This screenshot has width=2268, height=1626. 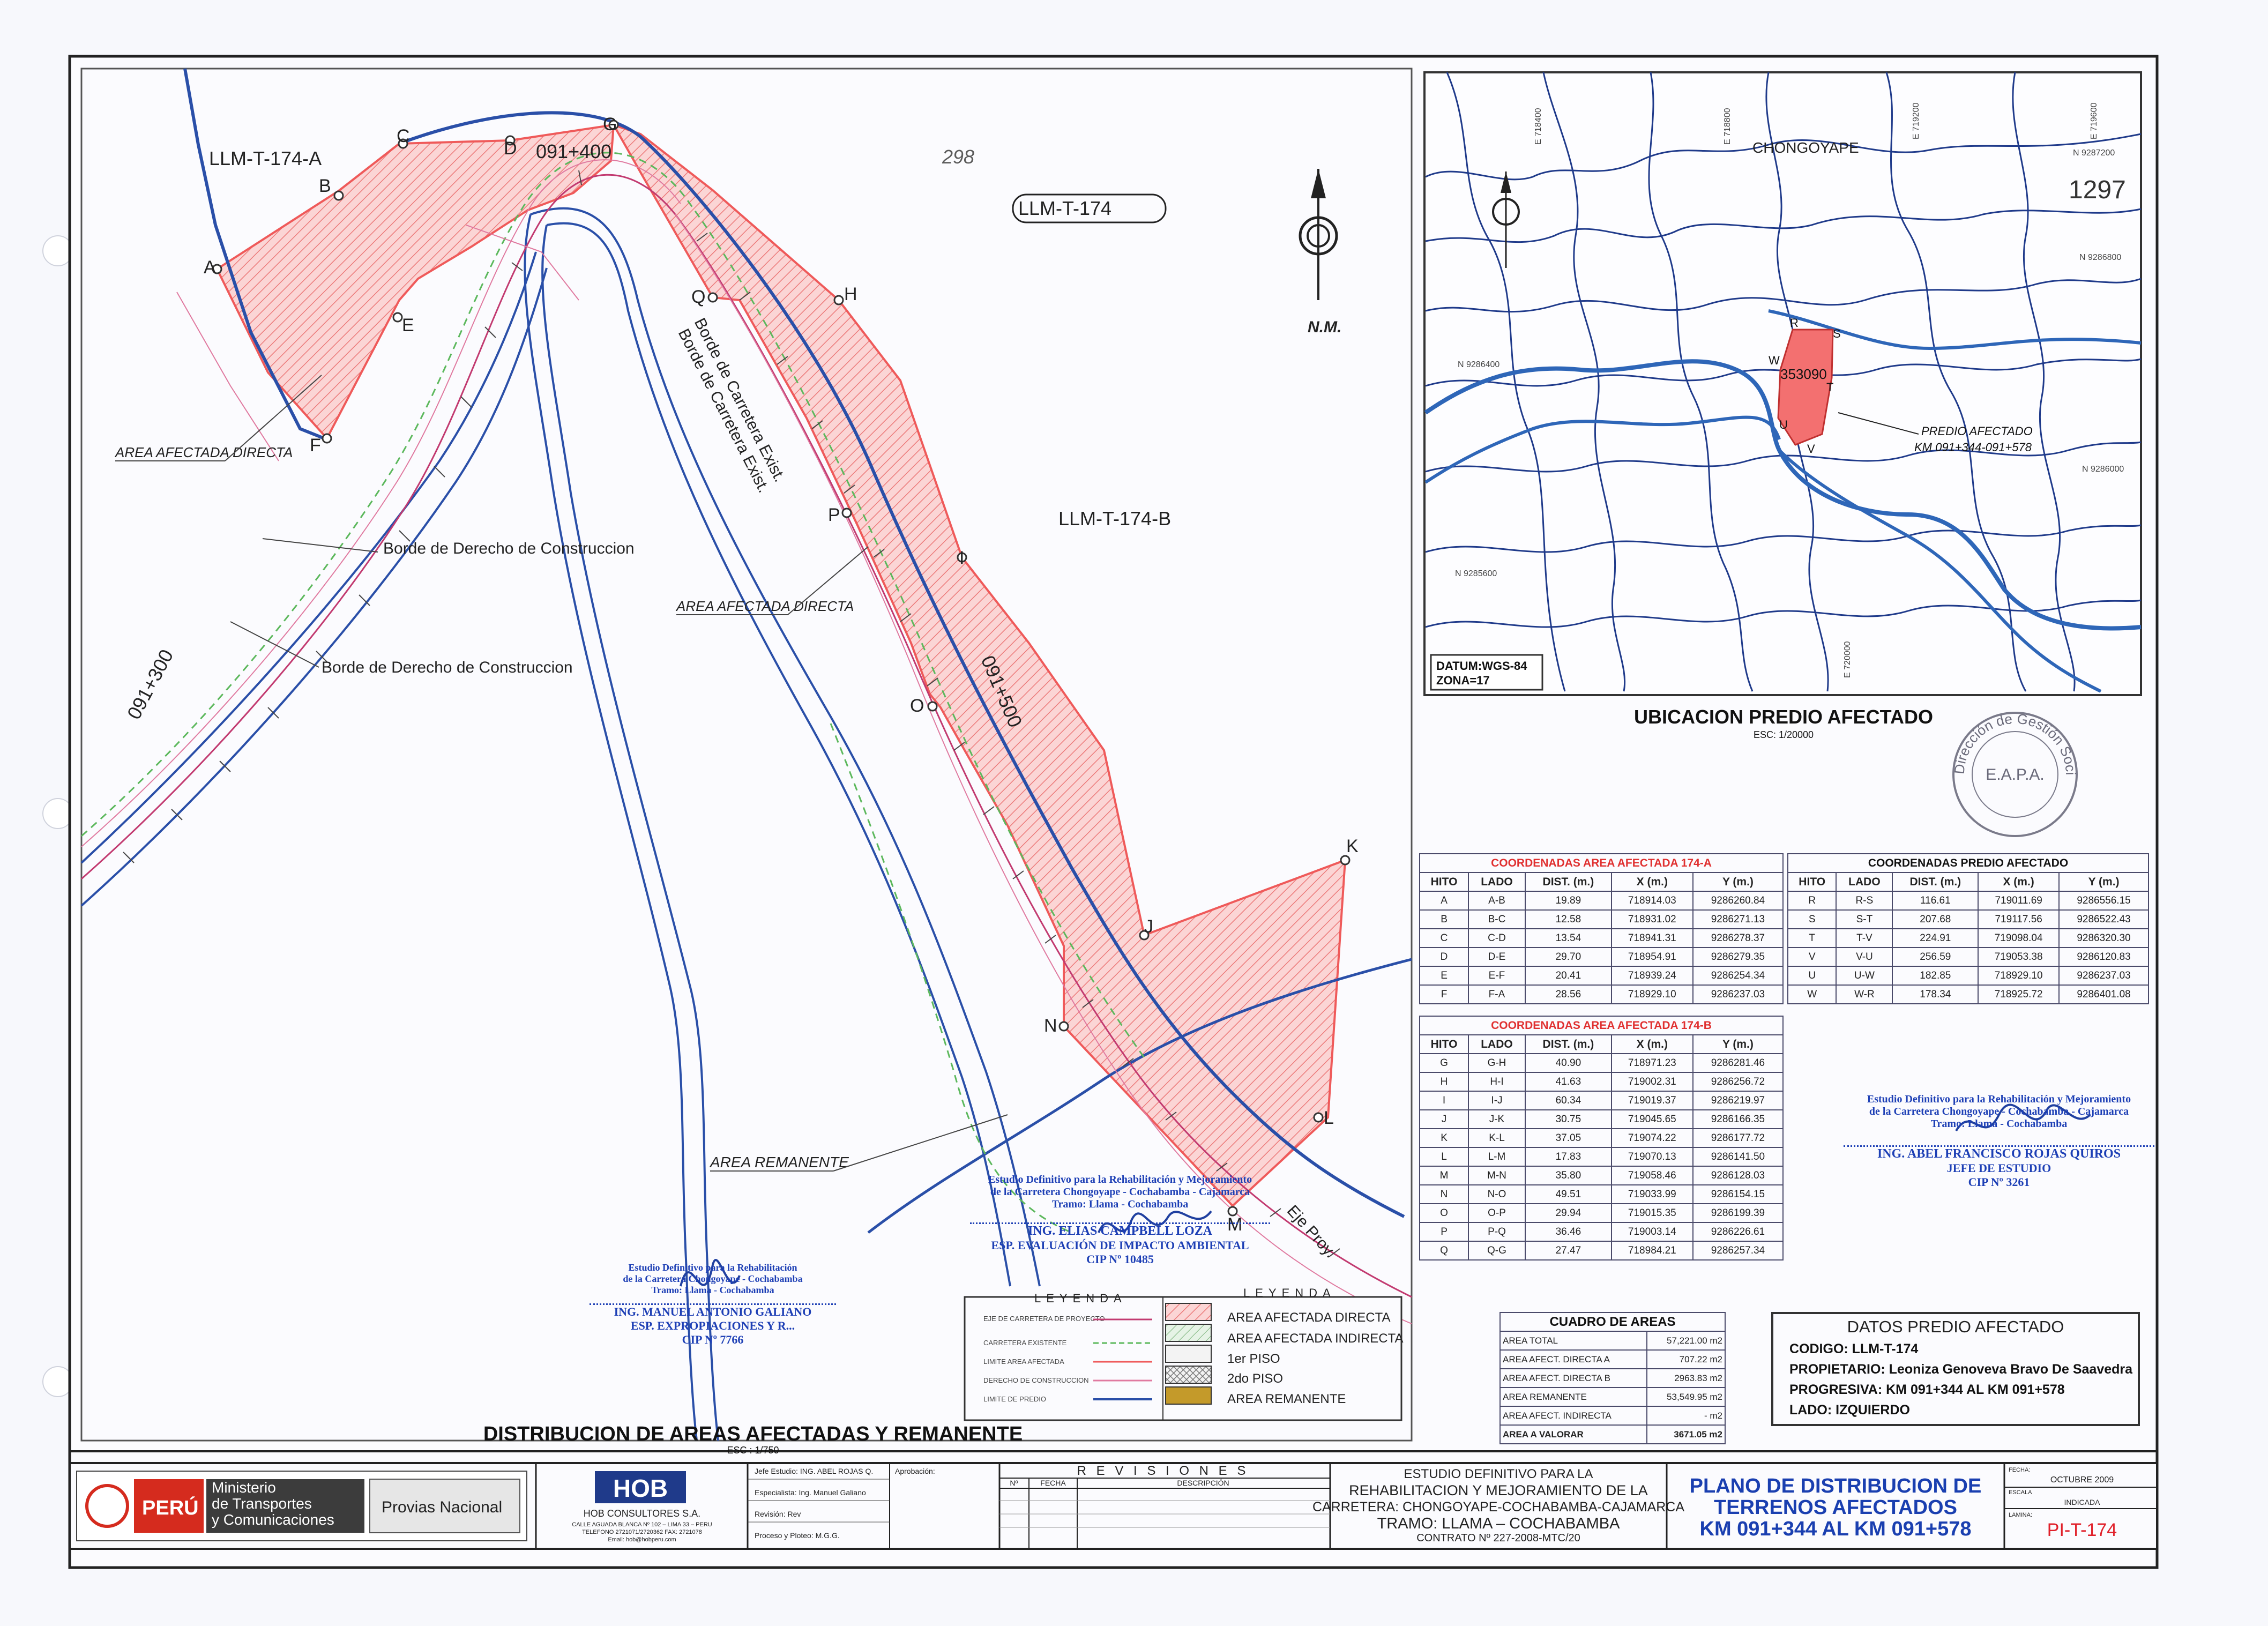 What do you see at coordinates (1854, 1349) in the screenshot?
I see `datos-codigo: CODIGO: LLM-T-174` at bounding box center [1854, 1349].